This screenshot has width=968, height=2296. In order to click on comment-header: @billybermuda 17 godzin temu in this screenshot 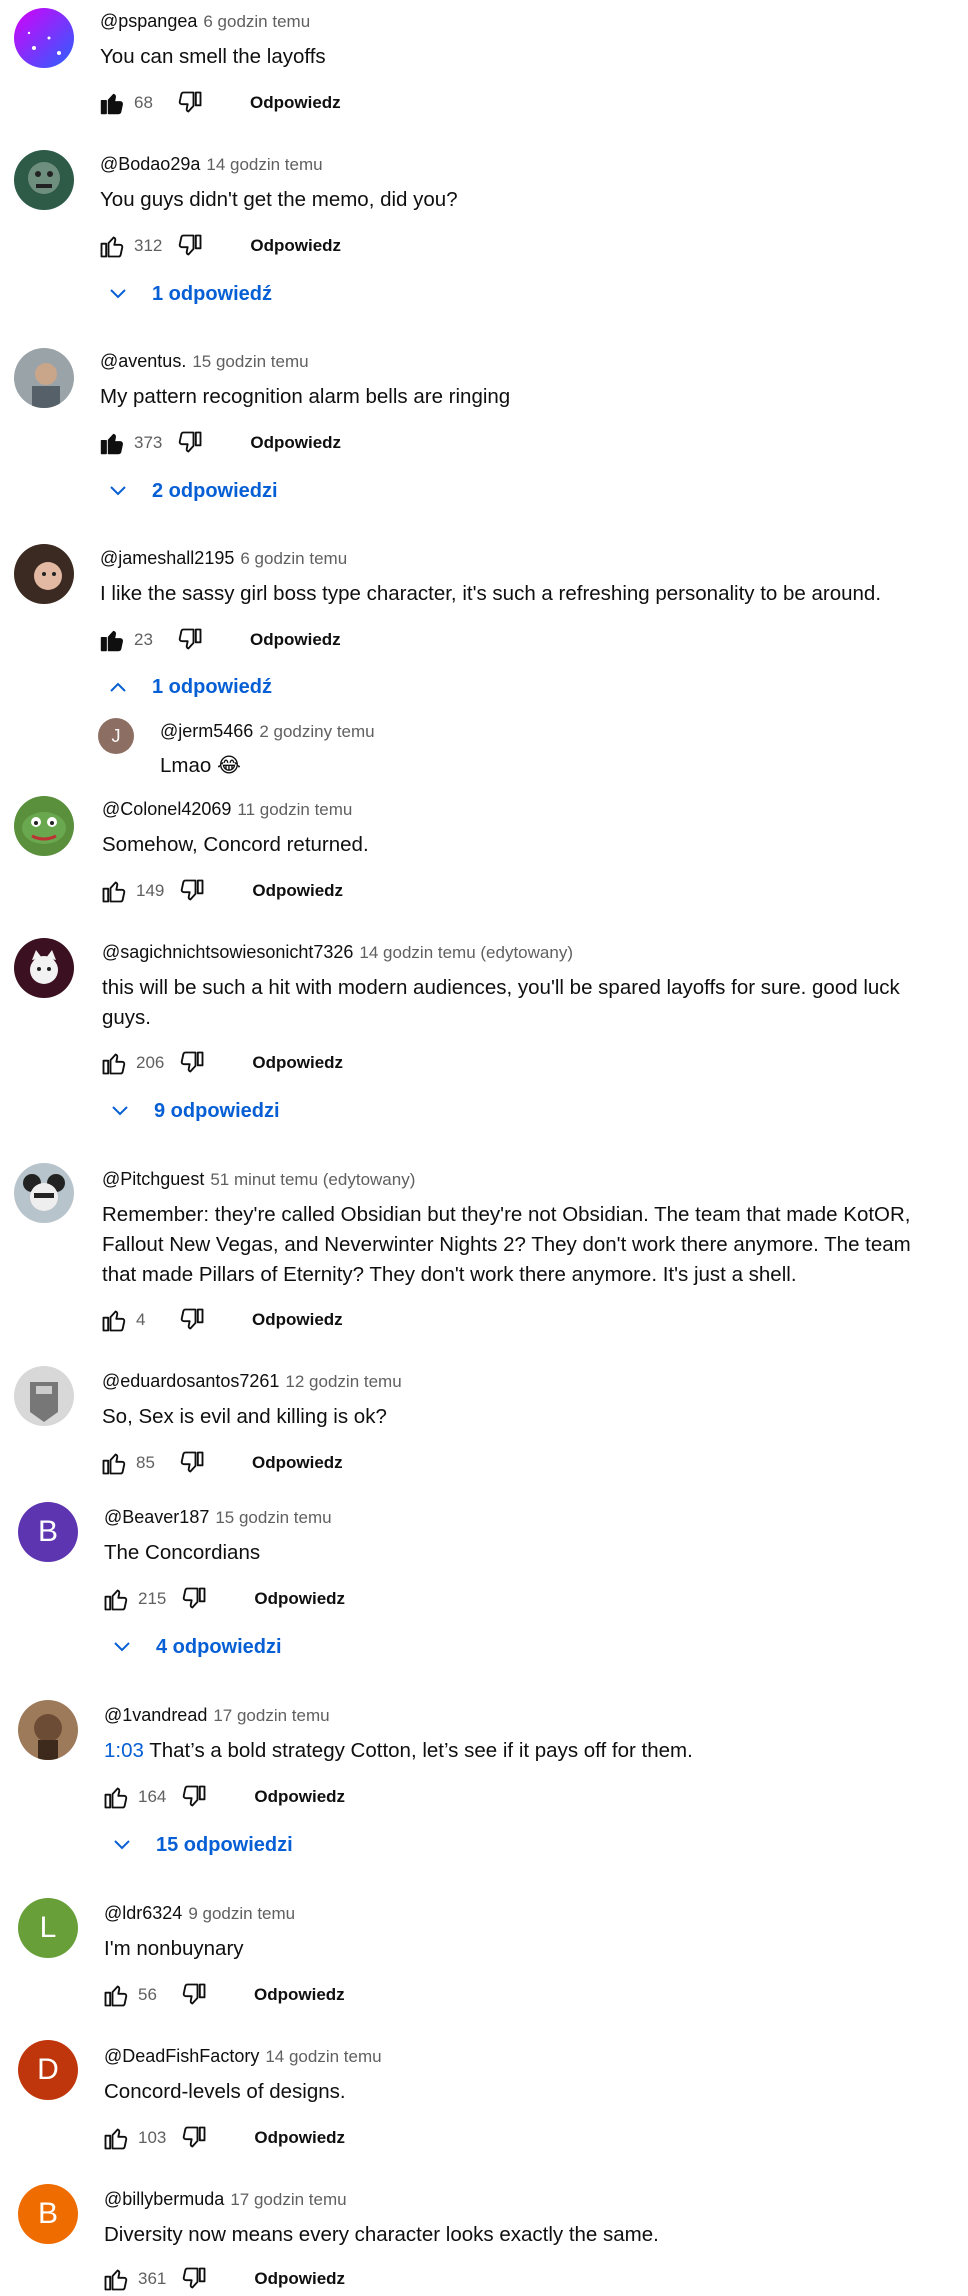, I will do `click(225, 2199)`.